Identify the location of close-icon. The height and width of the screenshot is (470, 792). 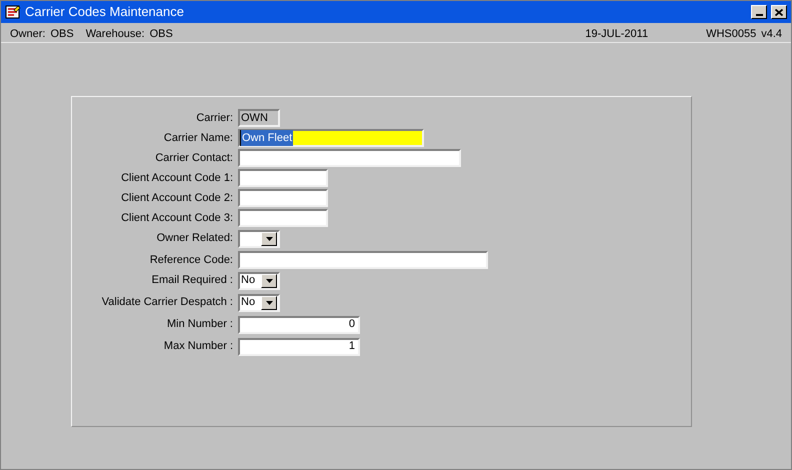
(779, 12).